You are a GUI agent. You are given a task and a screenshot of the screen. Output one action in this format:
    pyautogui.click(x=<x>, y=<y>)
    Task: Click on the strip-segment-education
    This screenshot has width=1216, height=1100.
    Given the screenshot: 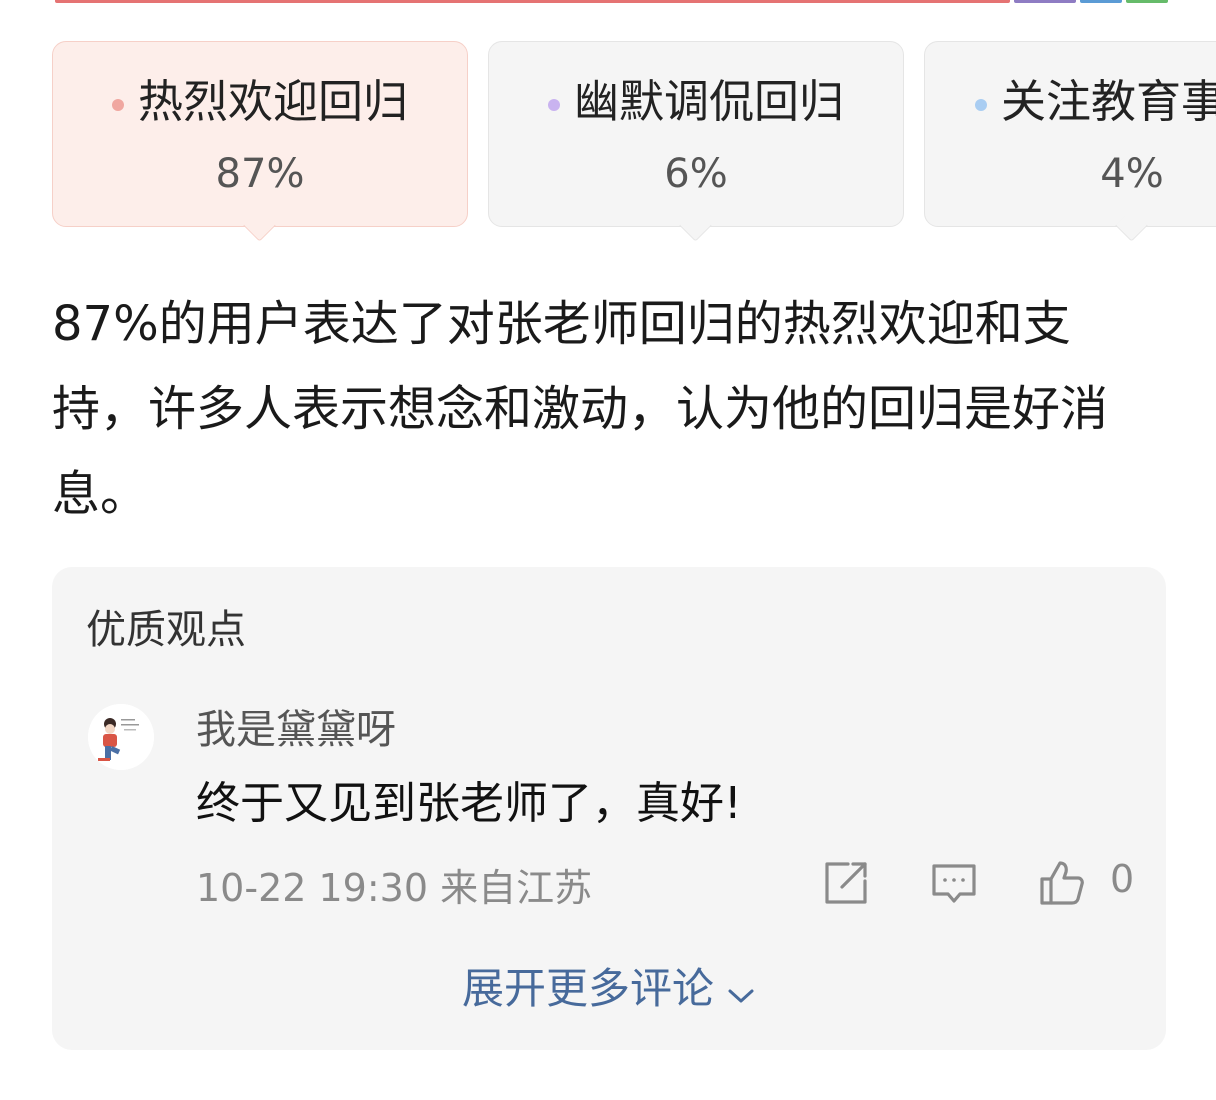 What is the action you would take?
    pyautogui.click(x=1101, y=1)
    